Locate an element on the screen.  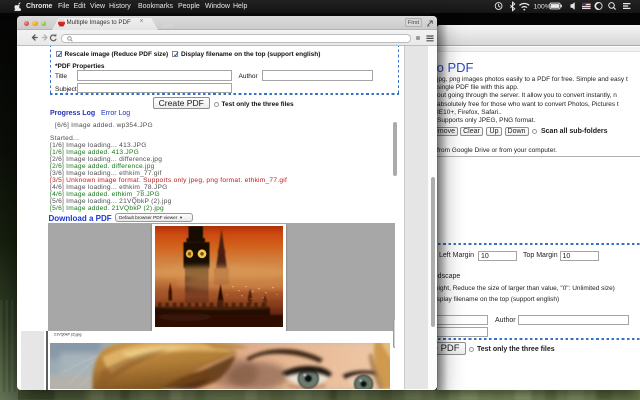
svg-text: 100% is located at coordinates (542, 7).